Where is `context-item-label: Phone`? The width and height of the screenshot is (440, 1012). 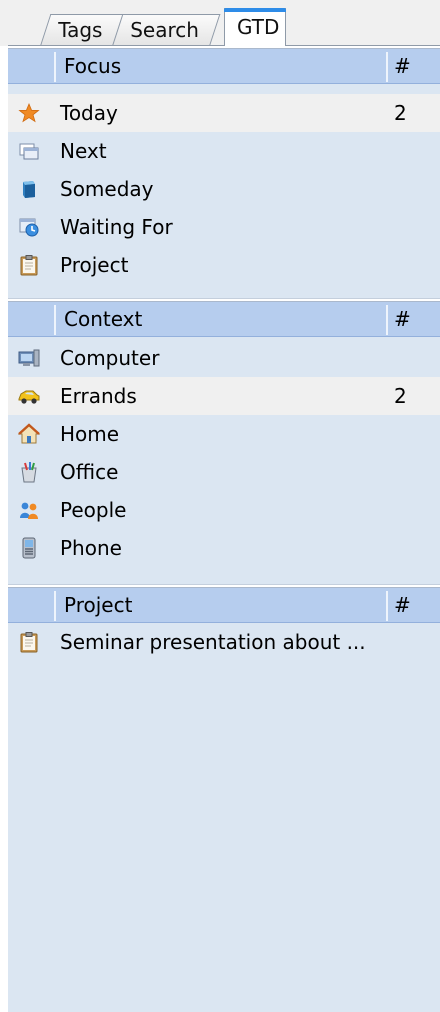
context-item-label: Phone is located at coordinates (91, 548).